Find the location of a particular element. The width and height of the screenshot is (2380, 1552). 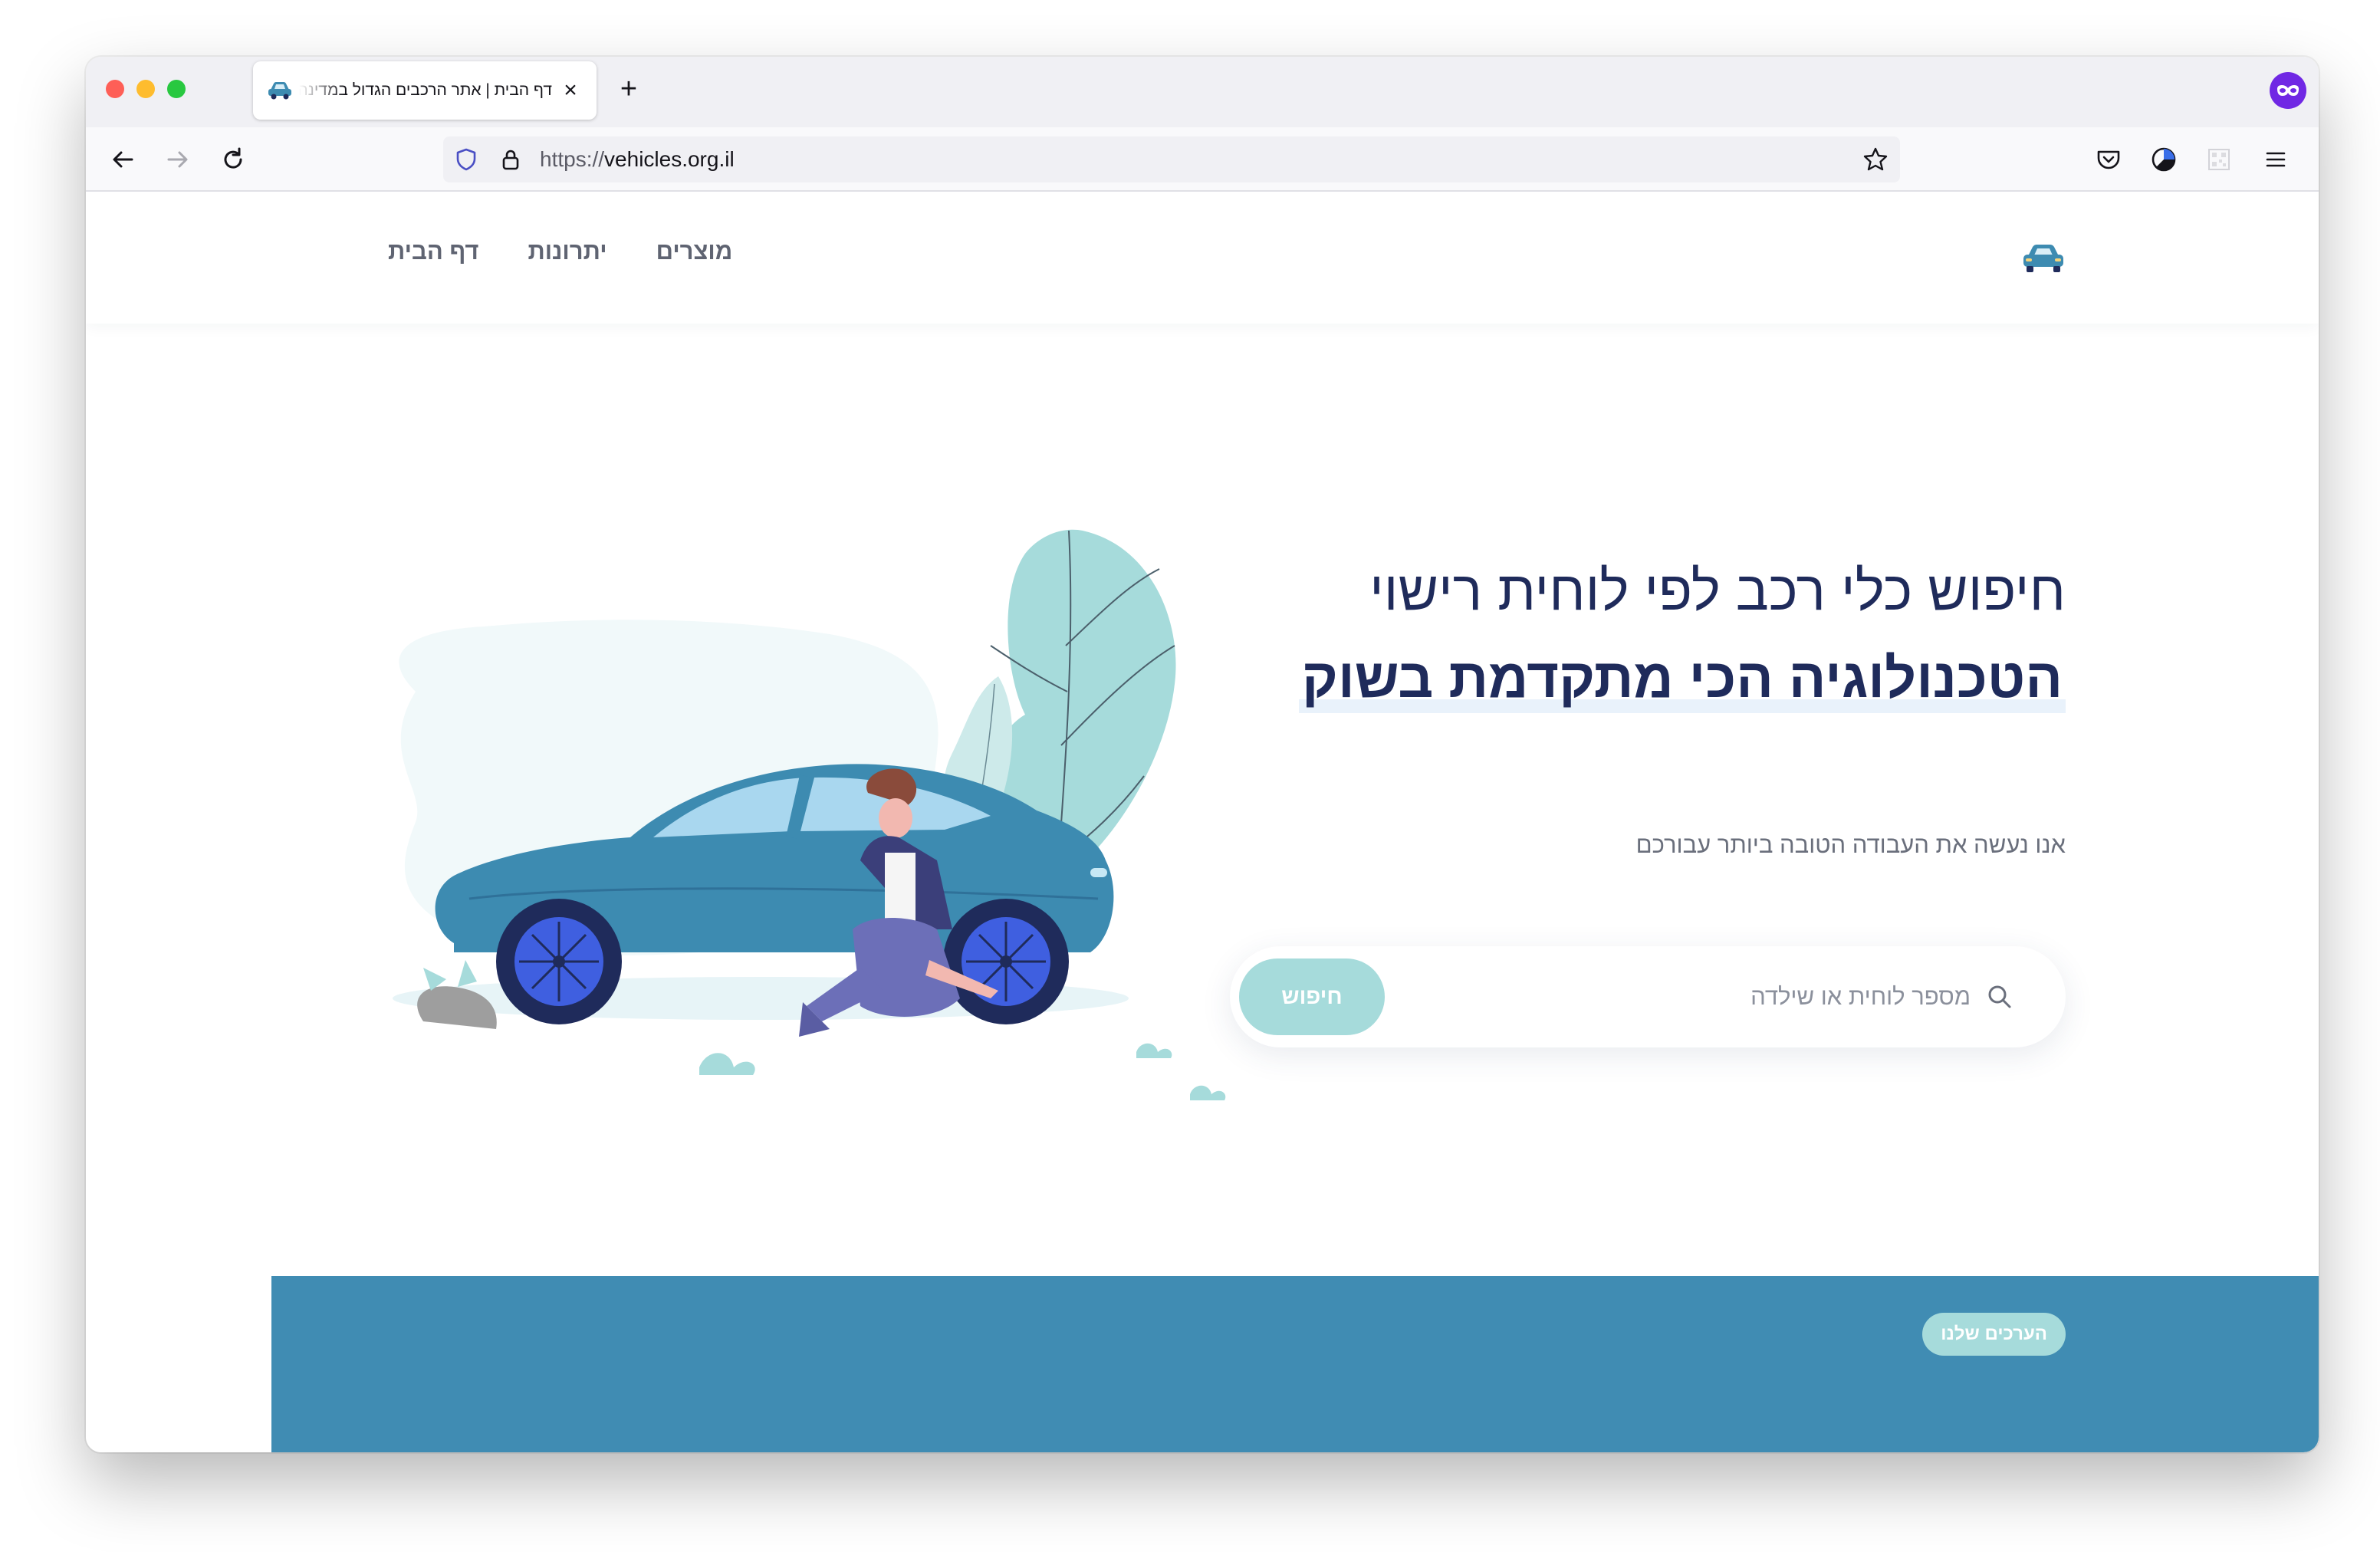

url-text: https://vehicles.org.il is located at coordinates (637, 159).